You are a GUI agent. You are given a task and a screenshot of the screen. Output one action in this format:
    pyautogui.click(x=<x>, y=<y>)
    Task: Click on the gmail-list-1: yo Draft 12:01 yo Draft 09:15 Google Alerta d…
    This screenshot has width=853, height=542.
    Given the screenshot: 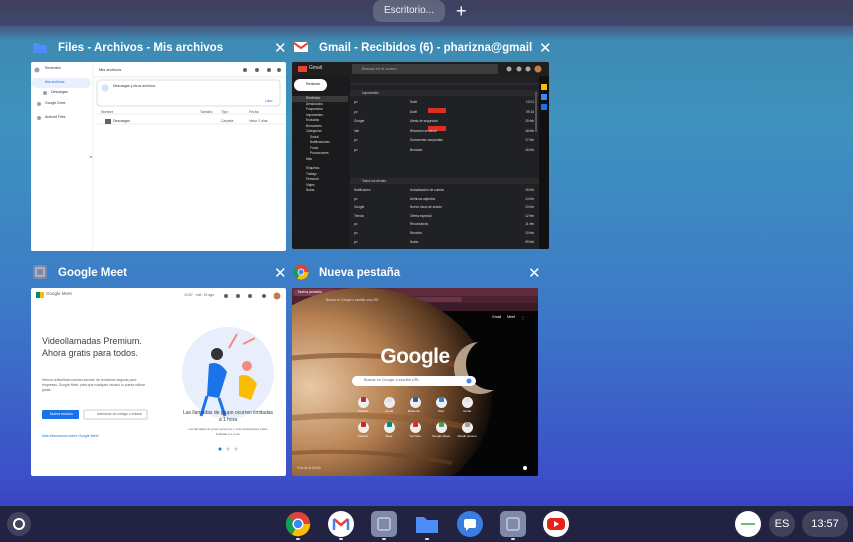 What is the action you would take?
    pyautogui.click(x=444, y=126)
    